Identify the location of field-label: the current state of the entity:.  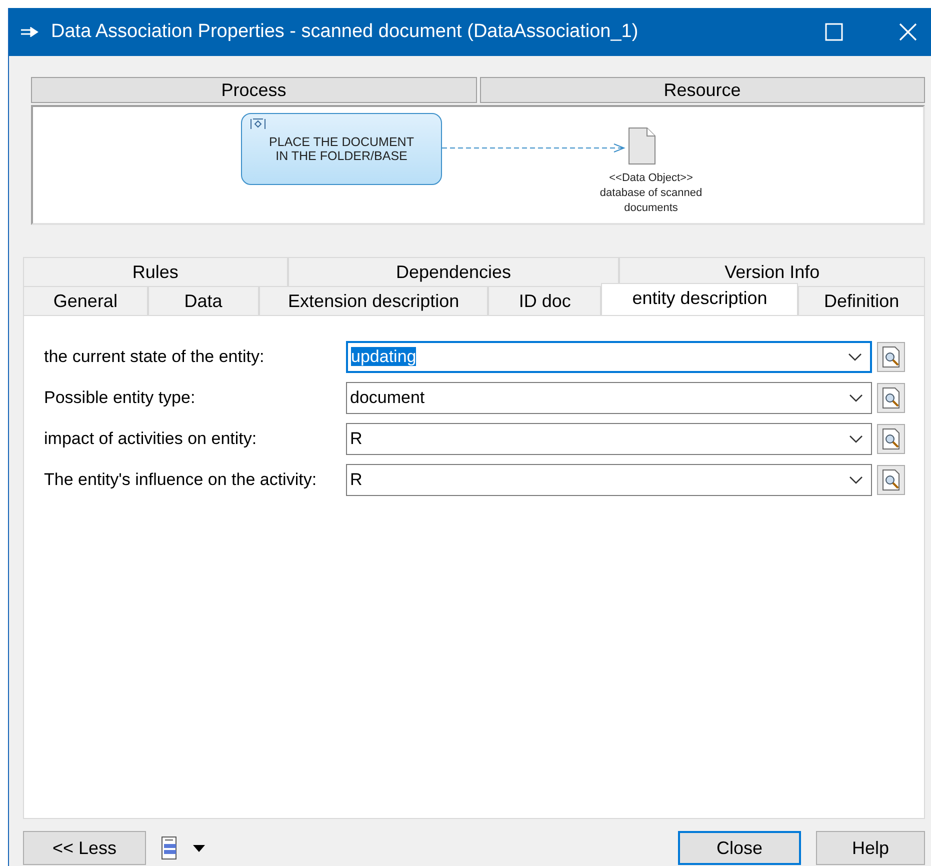
(154, 356).